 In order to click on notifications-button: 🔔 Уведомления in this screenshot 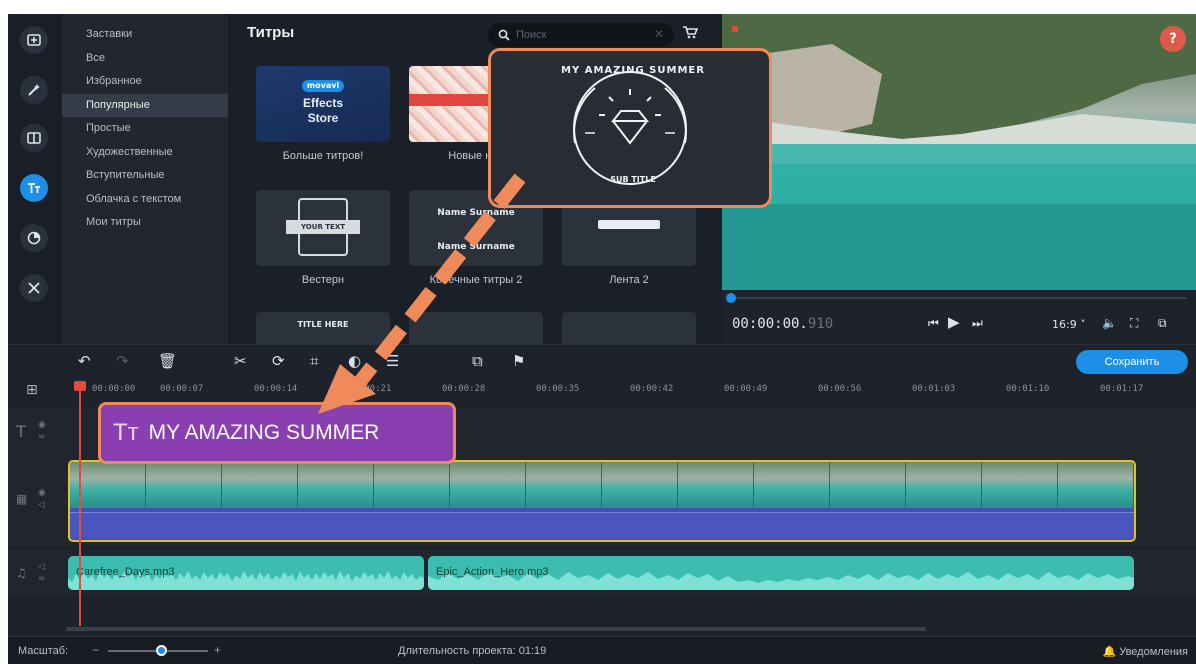, I will do `click(1145, 651)`.